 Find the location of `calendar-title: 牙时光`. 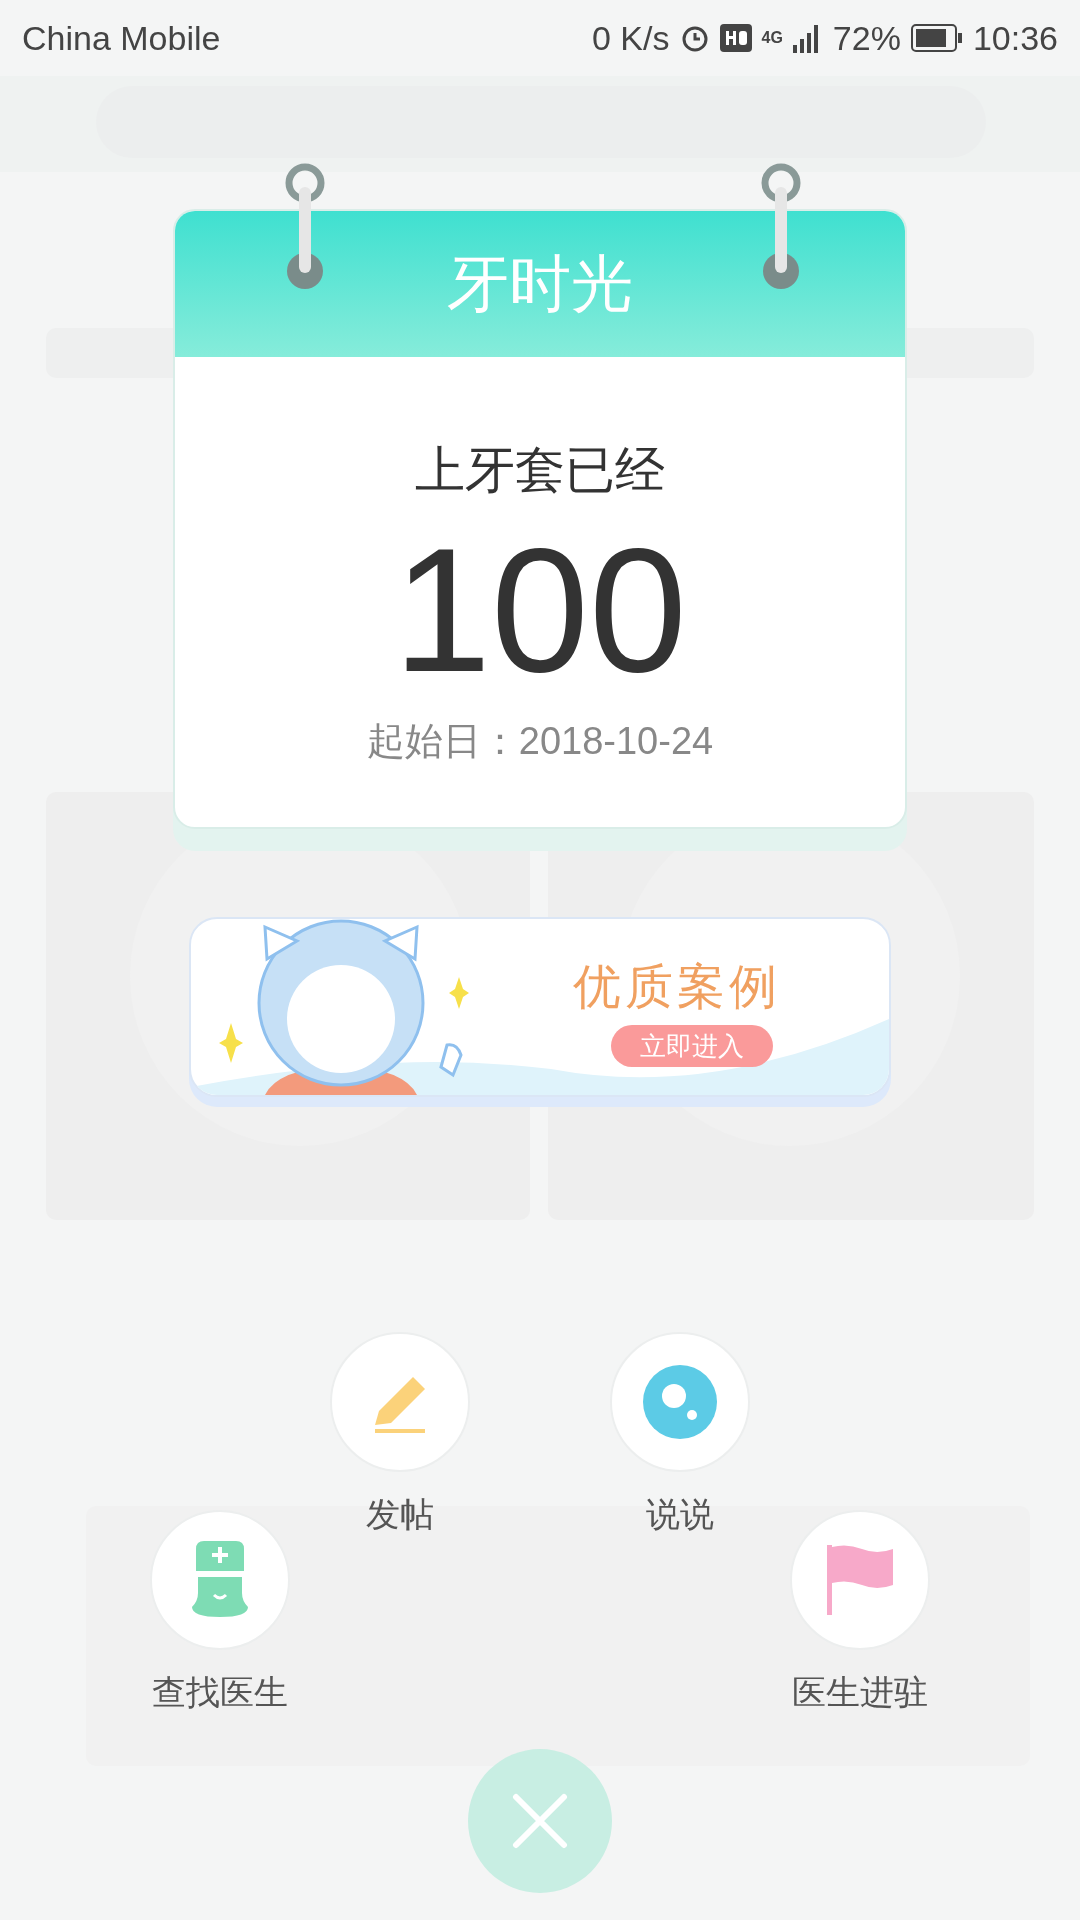

calendar-title: 牙时光 is located at coordinates (540, 284).